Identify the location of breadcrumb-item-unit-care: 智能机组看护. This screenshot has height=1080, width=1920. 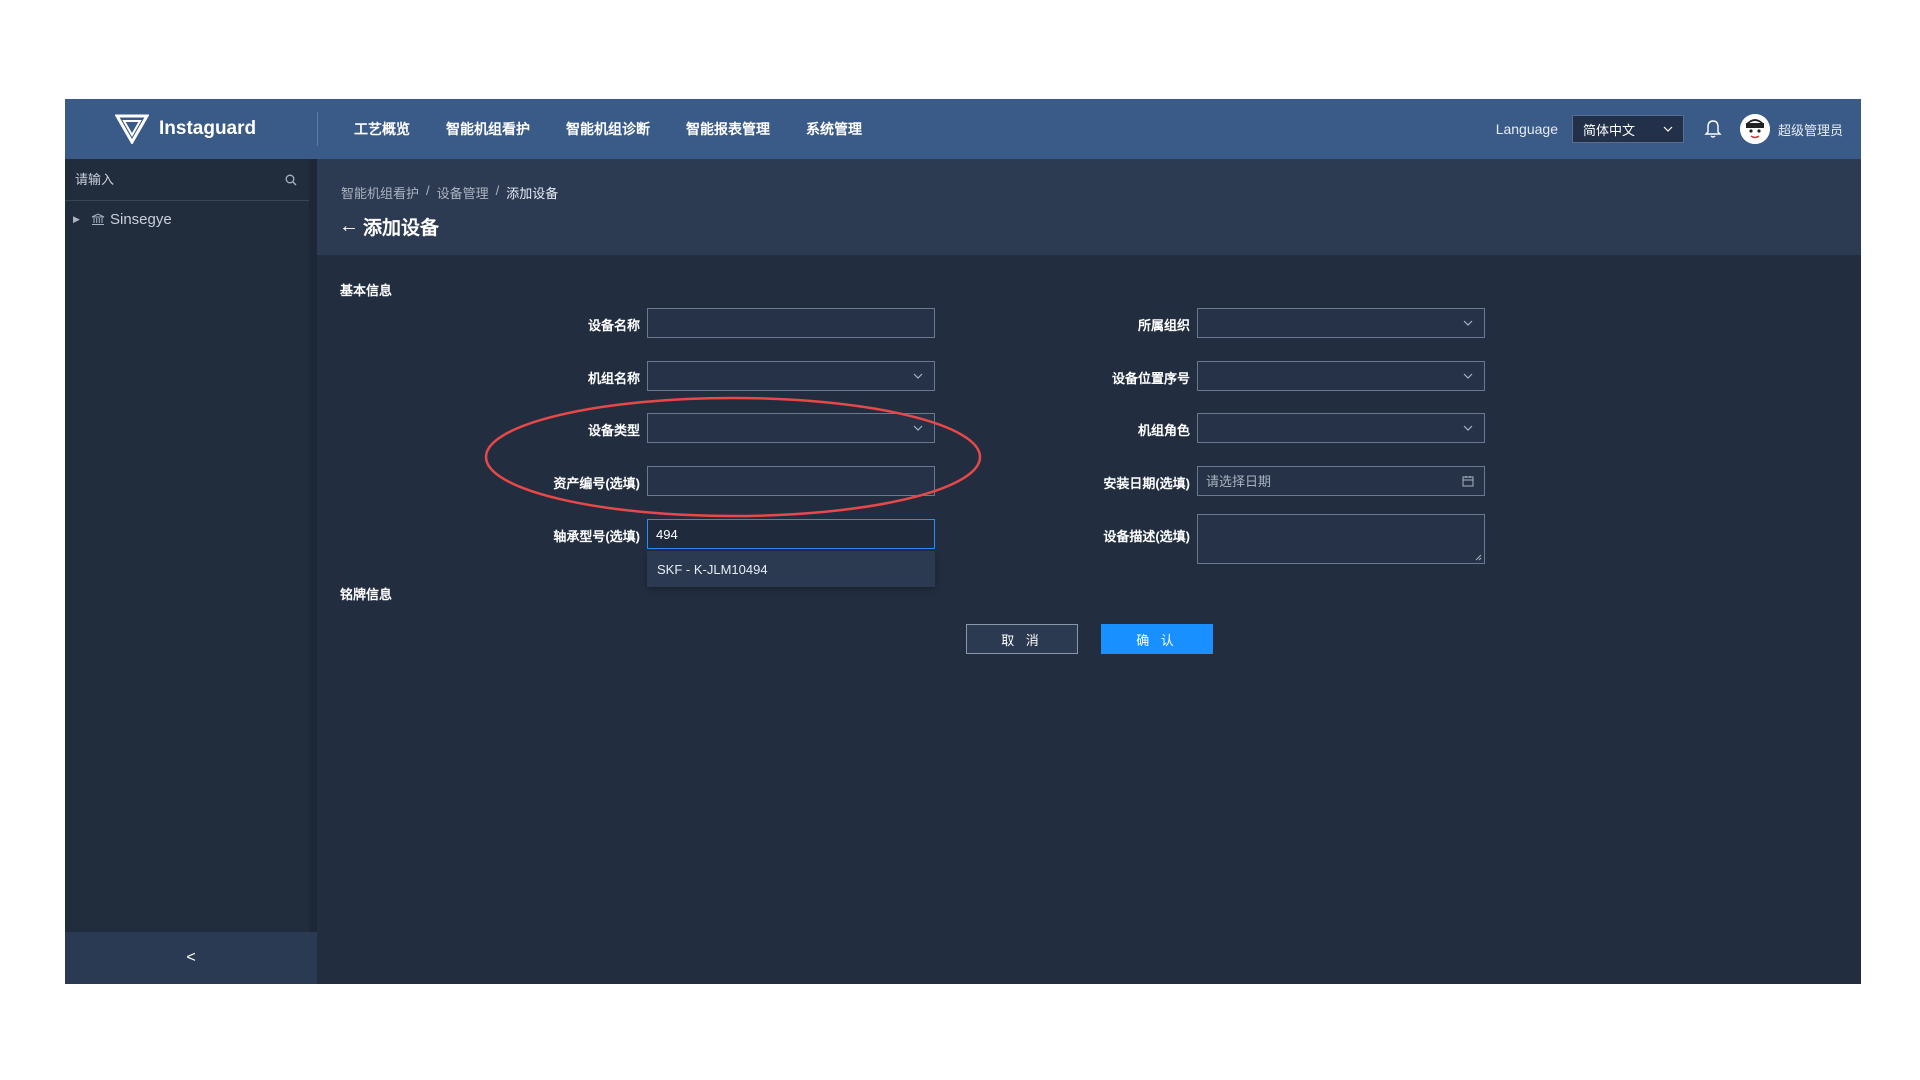
(380, 192).